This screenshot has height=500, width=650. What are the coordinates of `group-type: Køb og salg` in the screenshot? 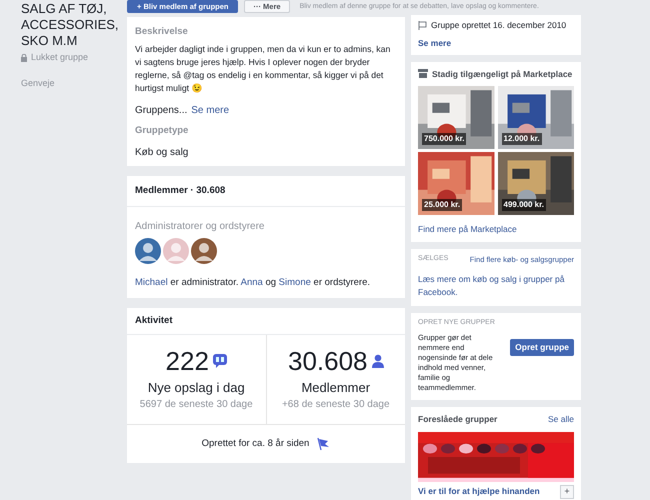 It's located at (162, 153).